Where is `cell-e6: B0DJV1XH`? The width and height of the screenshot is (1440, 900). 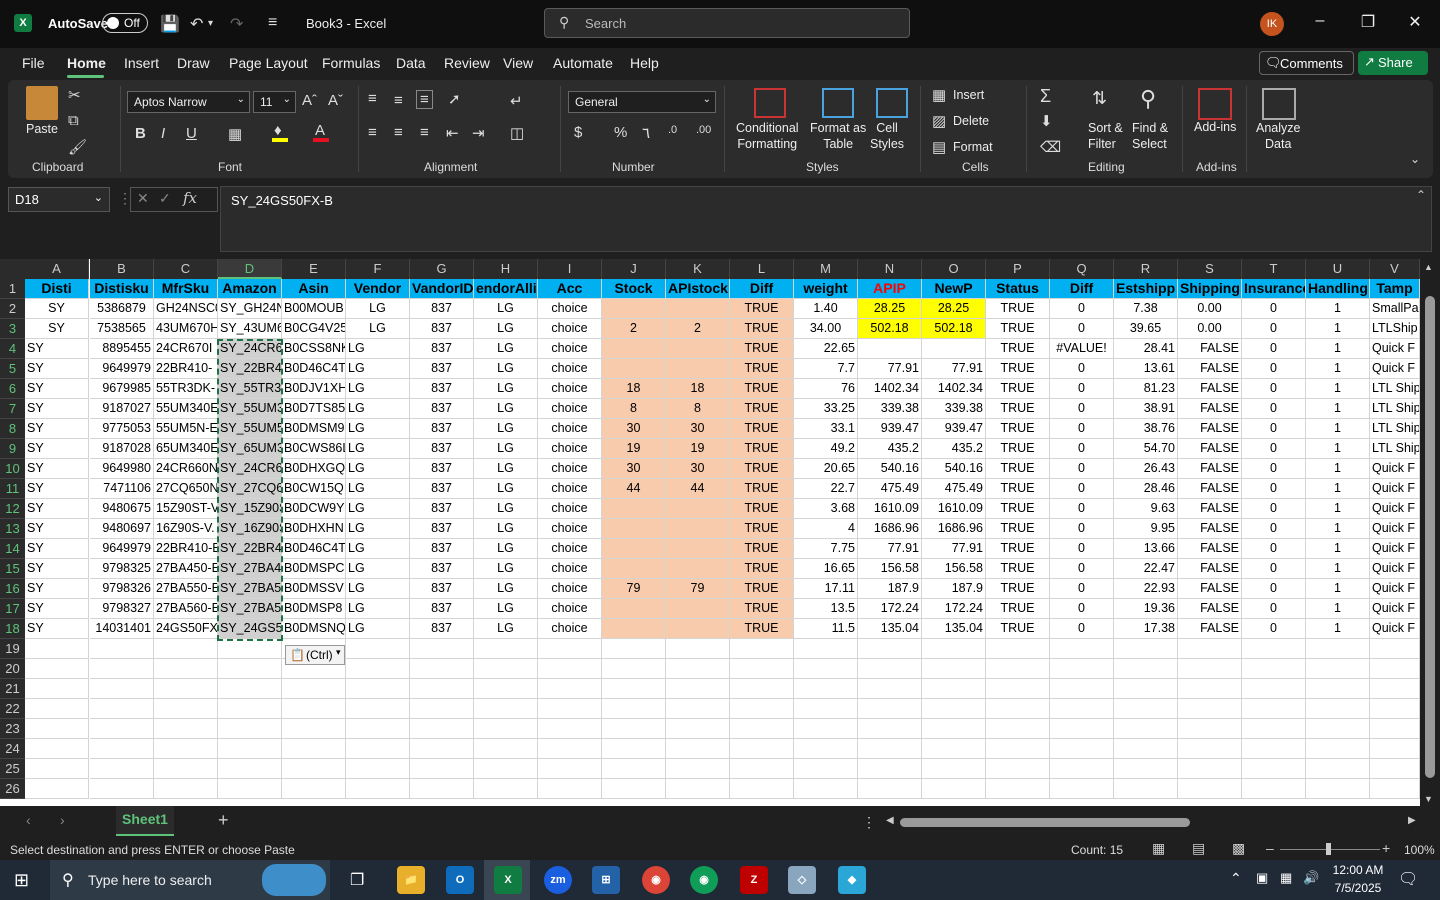 cell-e6: B0DJV1XH is located at coordinates (314, 389).